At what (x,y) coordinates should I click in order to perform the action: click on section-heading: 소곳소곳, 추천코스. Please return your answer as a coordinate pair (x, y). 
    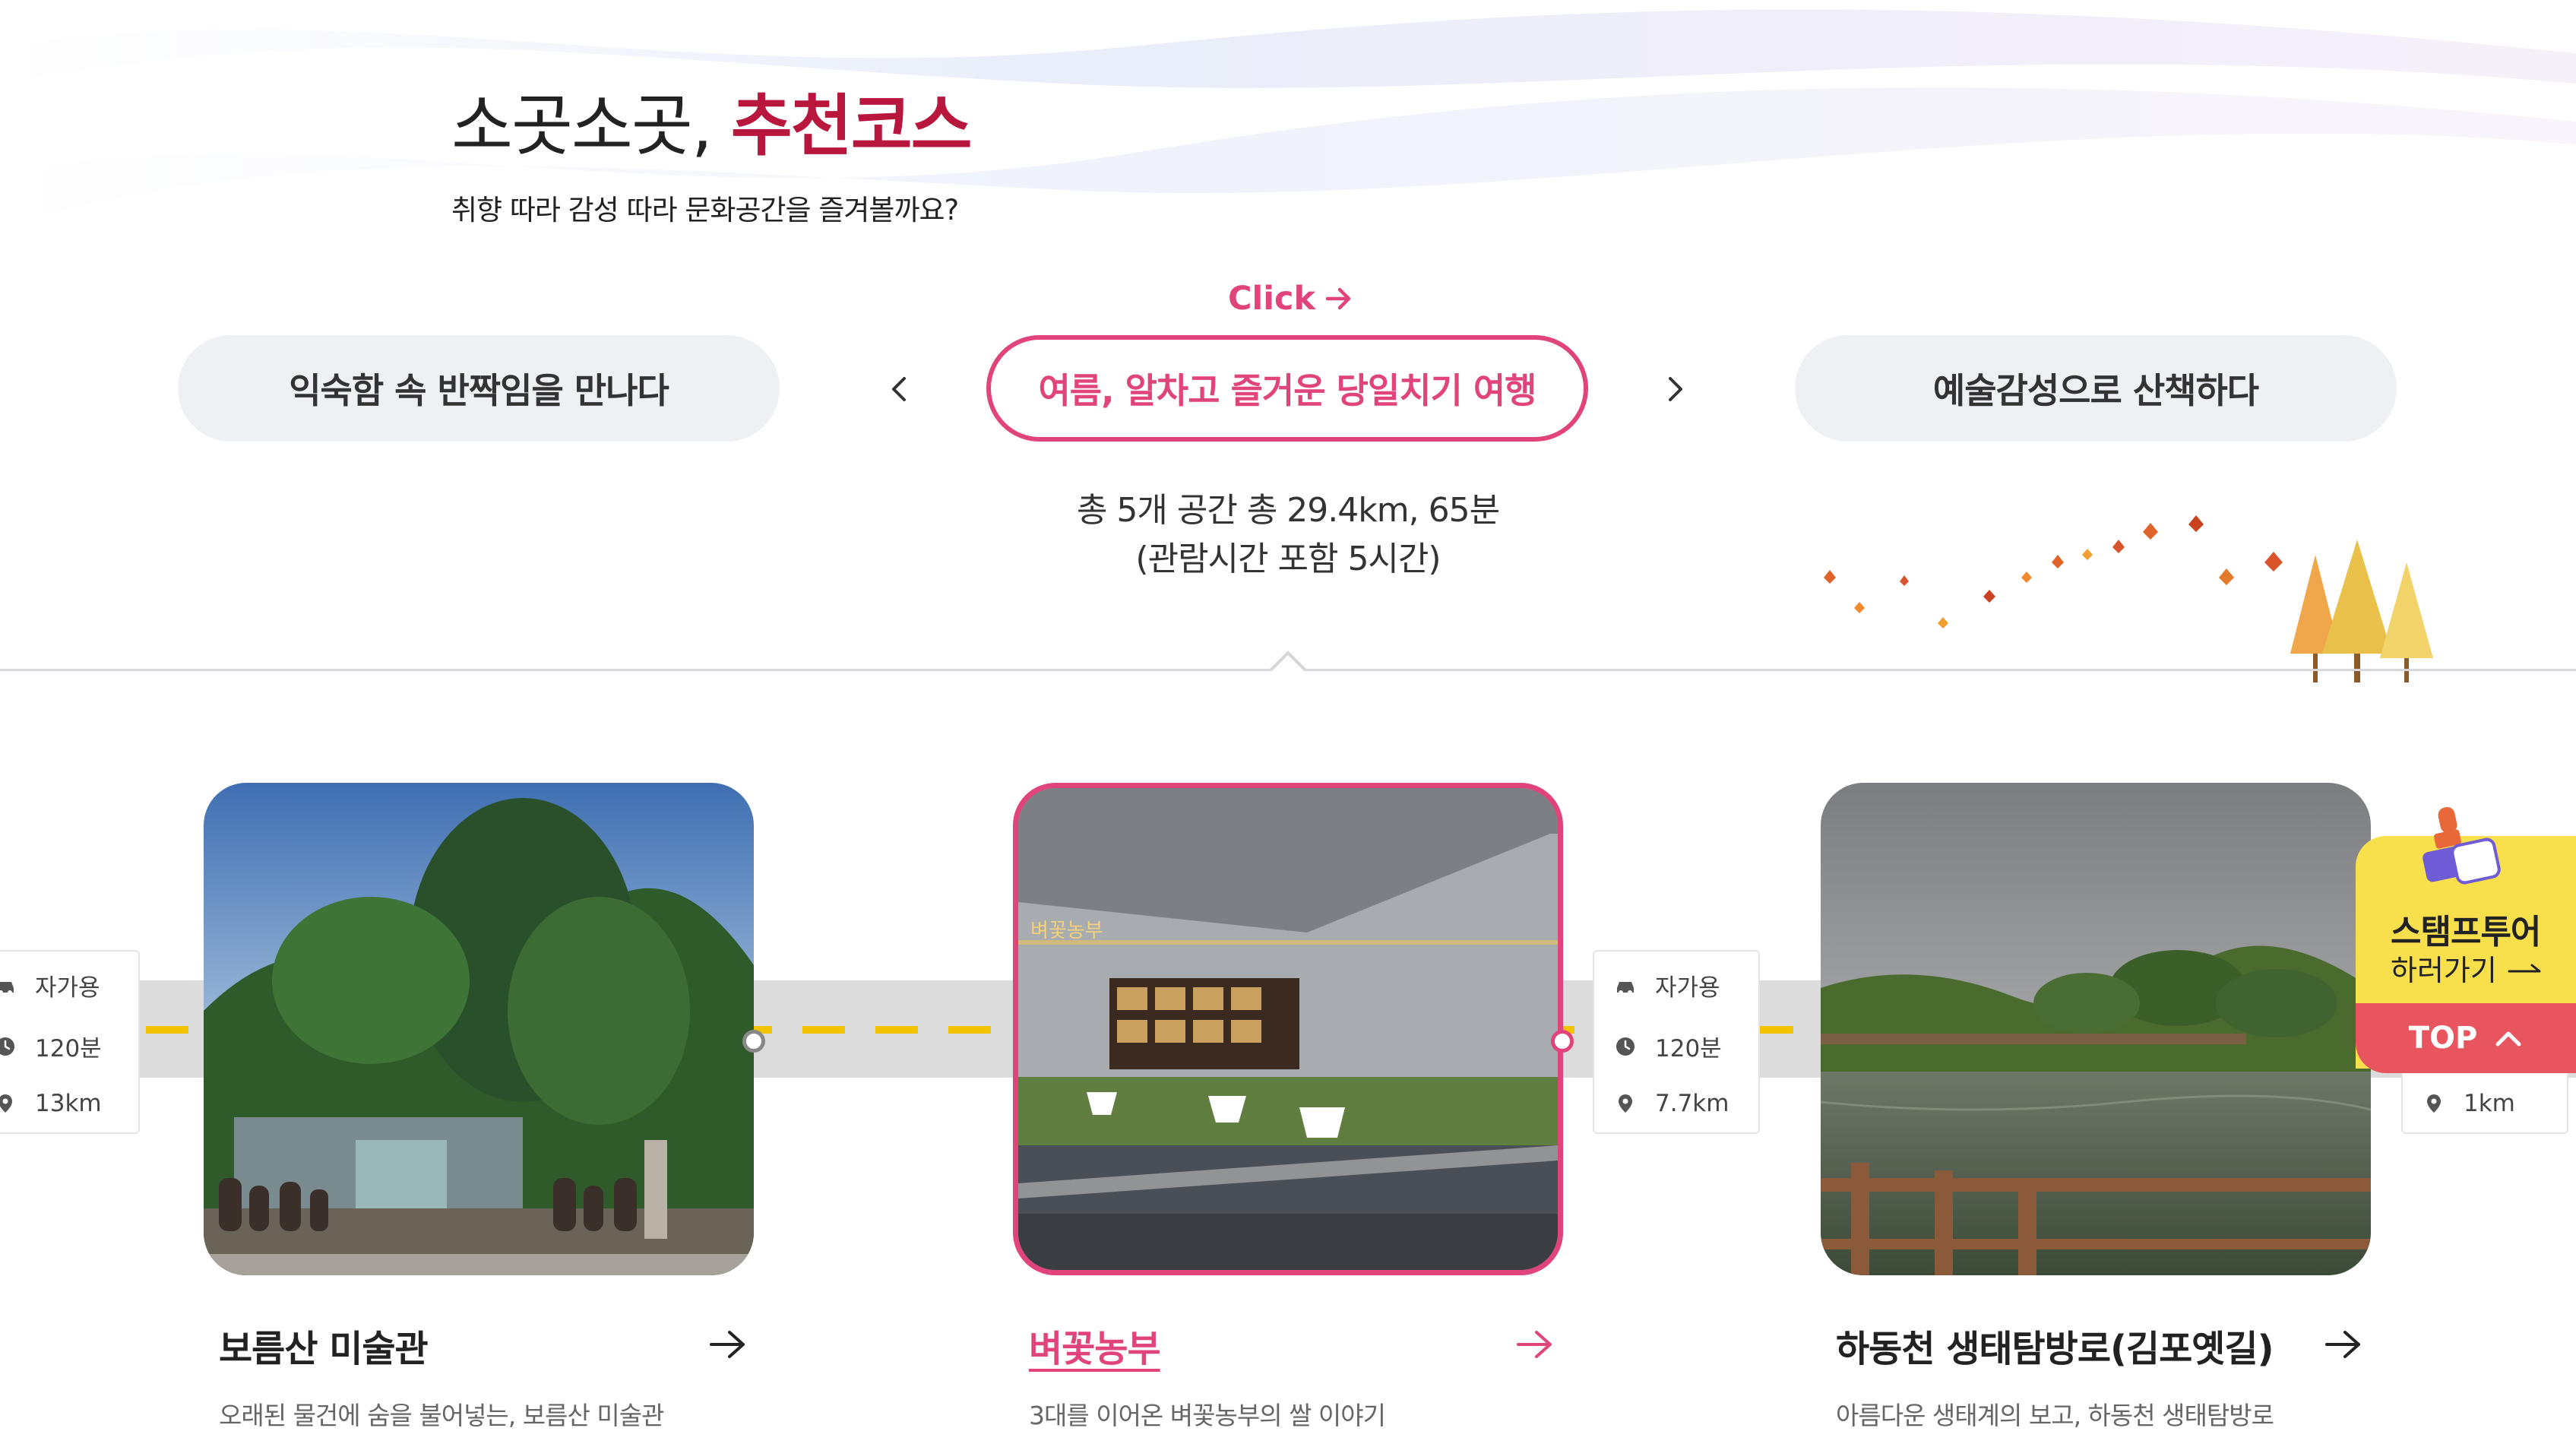
    Looking at the image, I should click on (712, 126).